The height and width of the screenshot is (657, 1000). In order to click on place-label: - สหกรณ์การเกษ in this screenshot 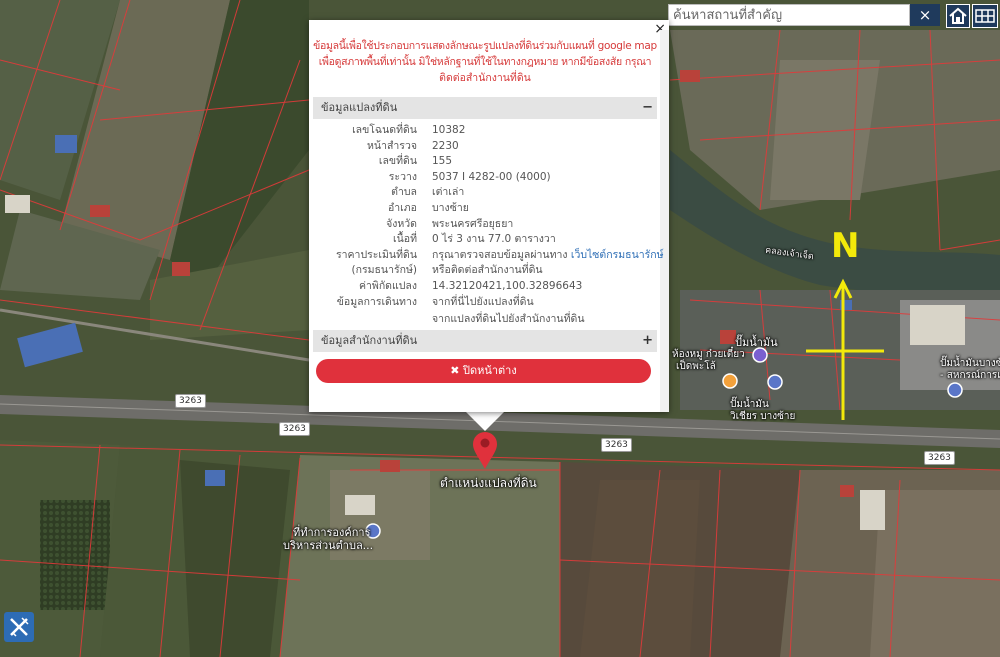, I will do `click(970, 375)`.